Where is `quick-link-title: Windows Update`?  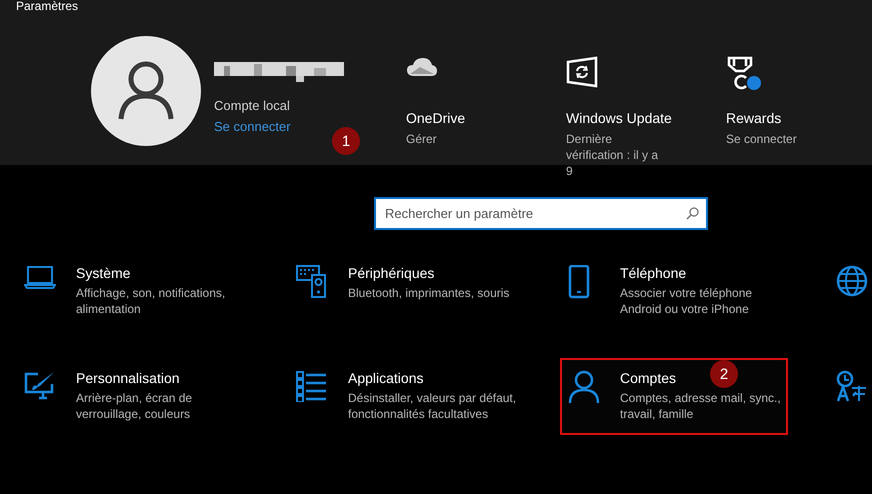 quick-link-title: Windows Update is located at coordinates (619, 118).